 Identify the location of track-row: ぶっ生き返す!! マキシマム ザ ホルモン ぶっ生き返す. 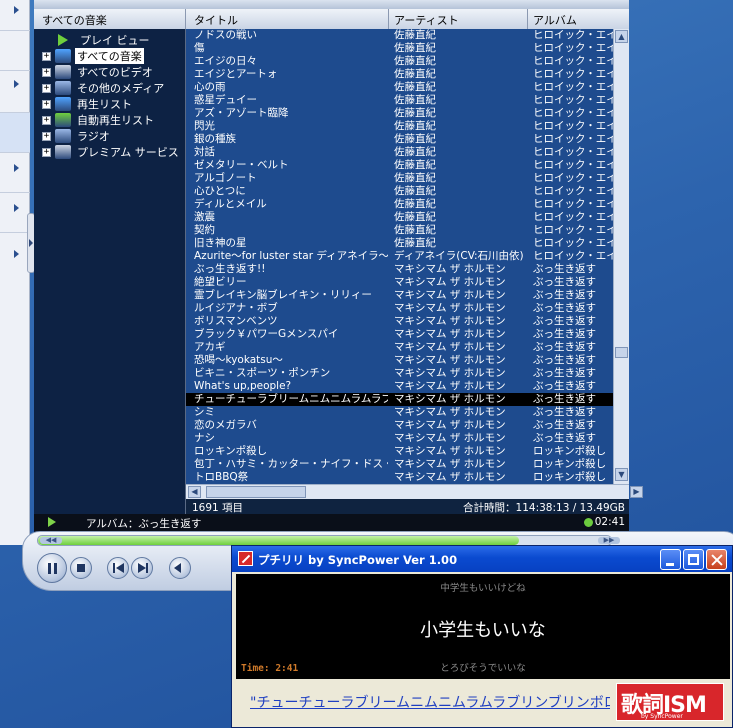
(407, 269).